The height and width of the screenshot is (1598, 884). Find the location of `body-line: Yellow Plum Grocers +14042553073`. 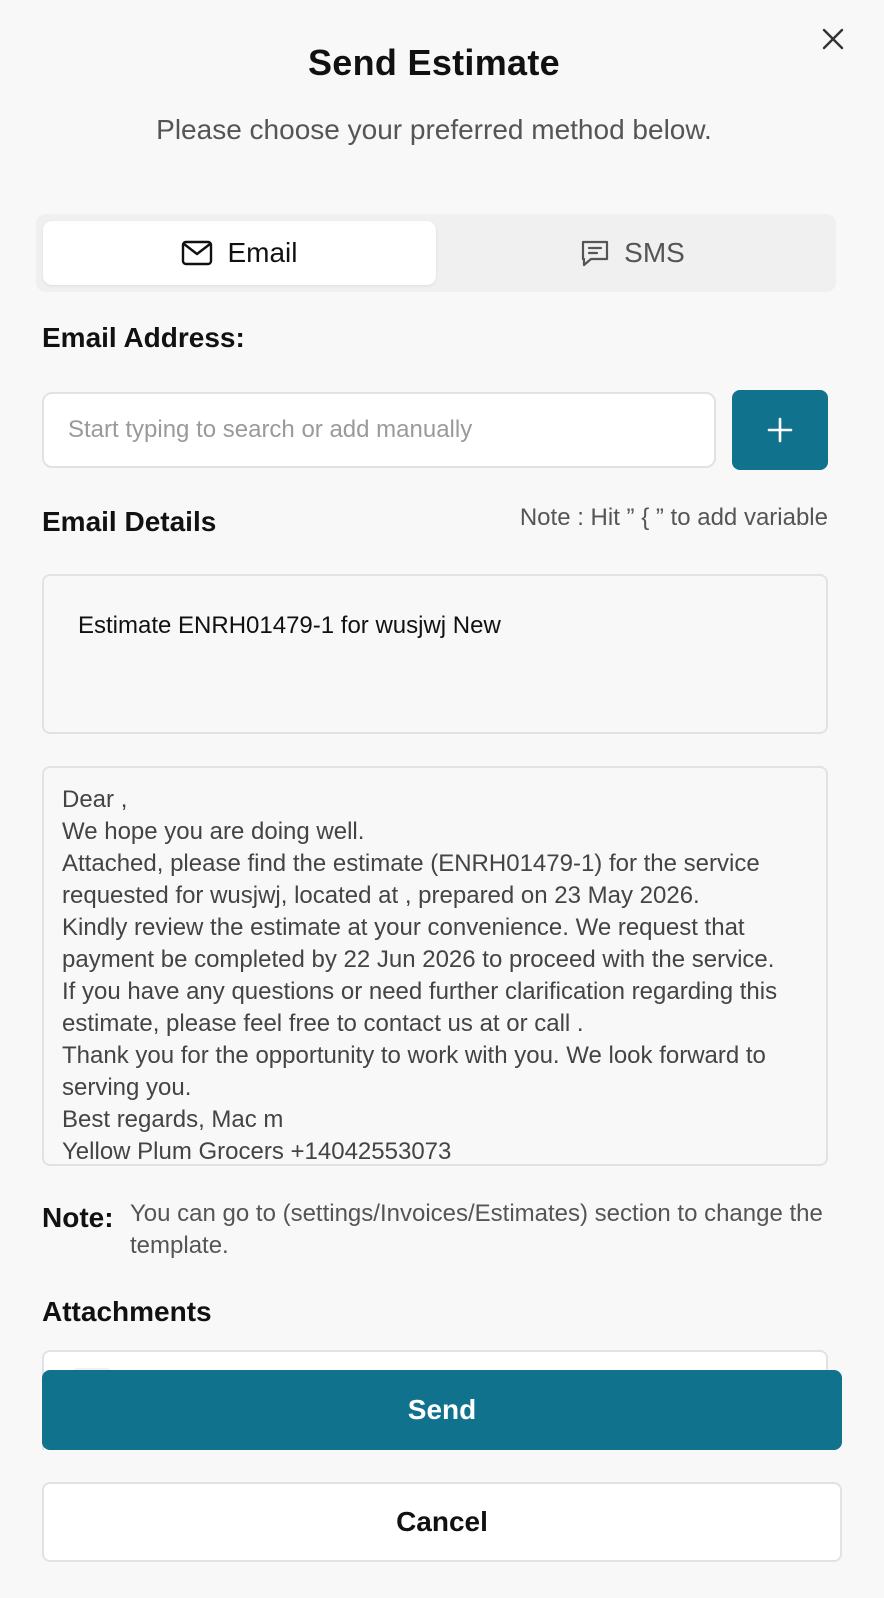

body-line: Yellow Plum Grocers +14042553073 is located at coordinates (257, 1151).